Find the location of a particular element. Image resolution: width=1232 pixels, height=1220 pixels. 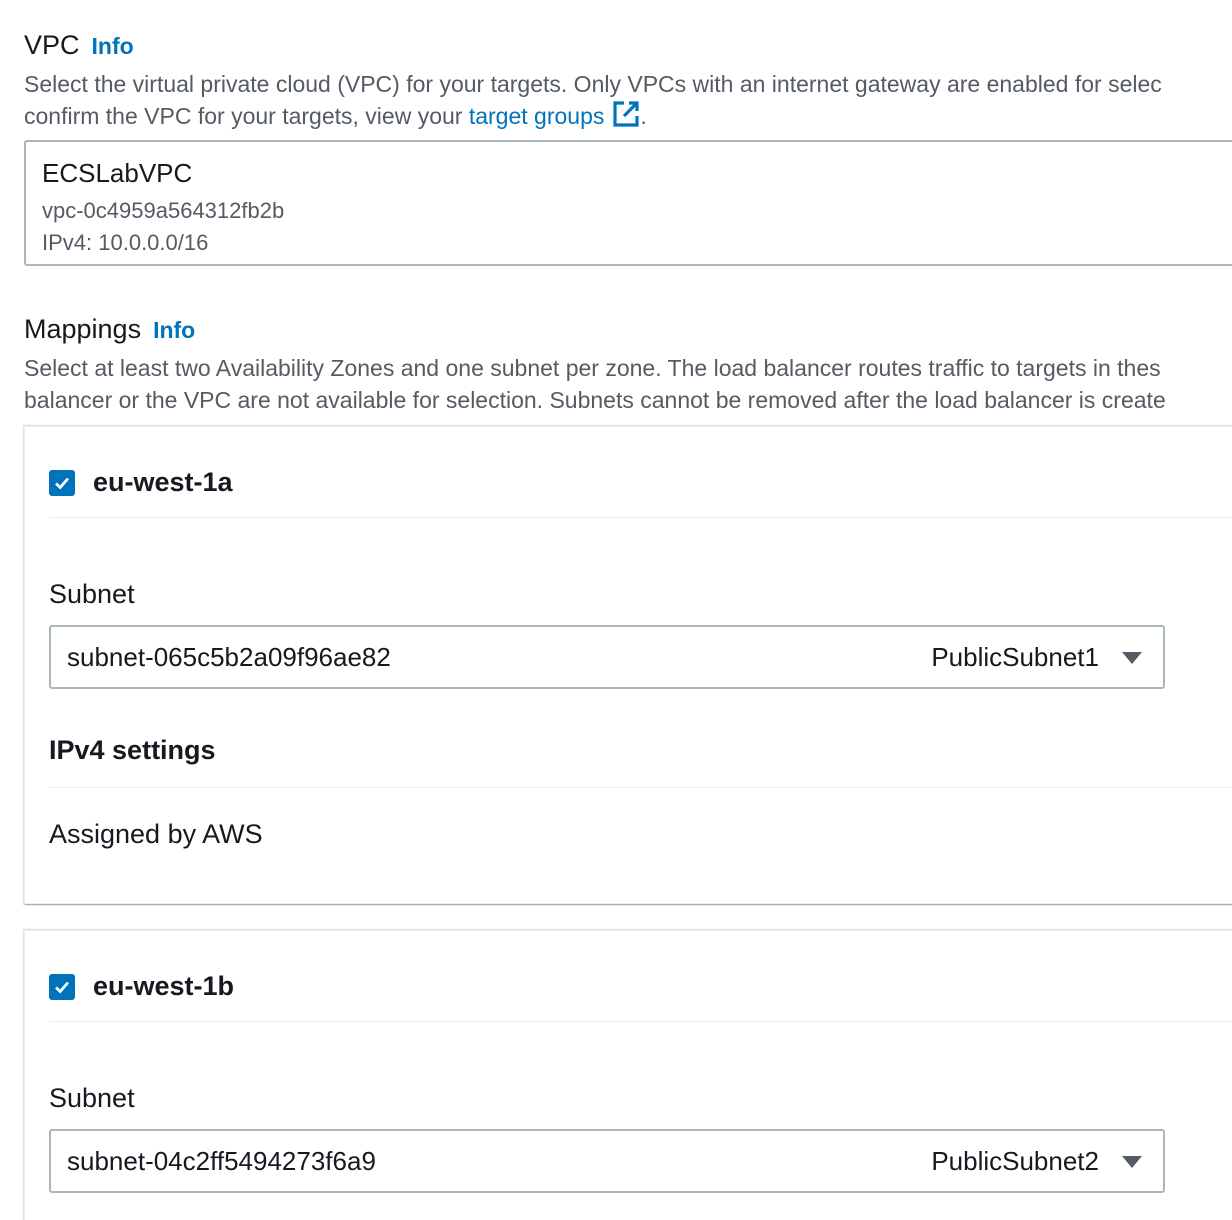

subnet-select-eu-west-1a: subnet-065c5b2a09f96ae82 PublicSubnet1 is located at coordinates (607, 657).